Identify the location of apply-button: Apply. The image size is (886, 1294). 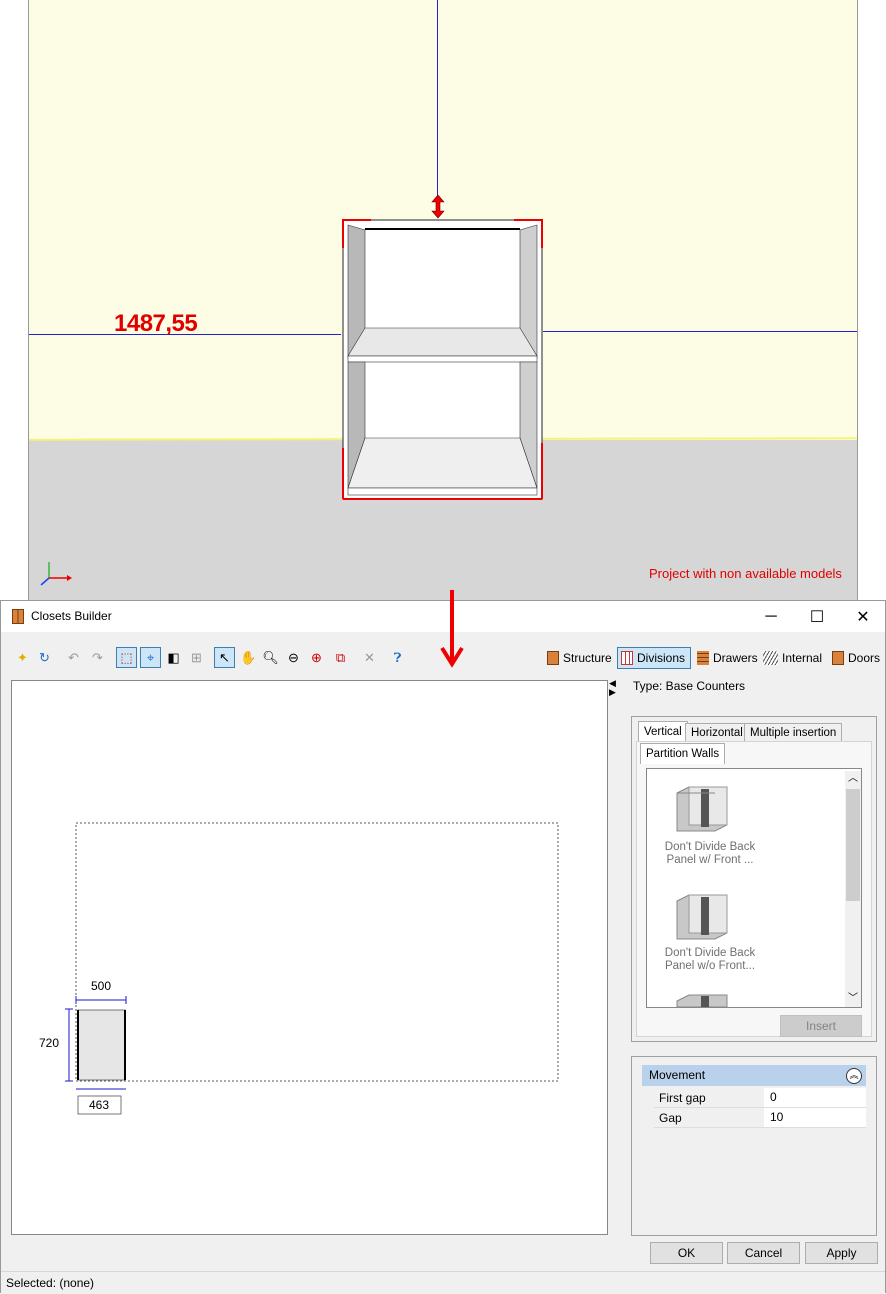
(841, 1253).